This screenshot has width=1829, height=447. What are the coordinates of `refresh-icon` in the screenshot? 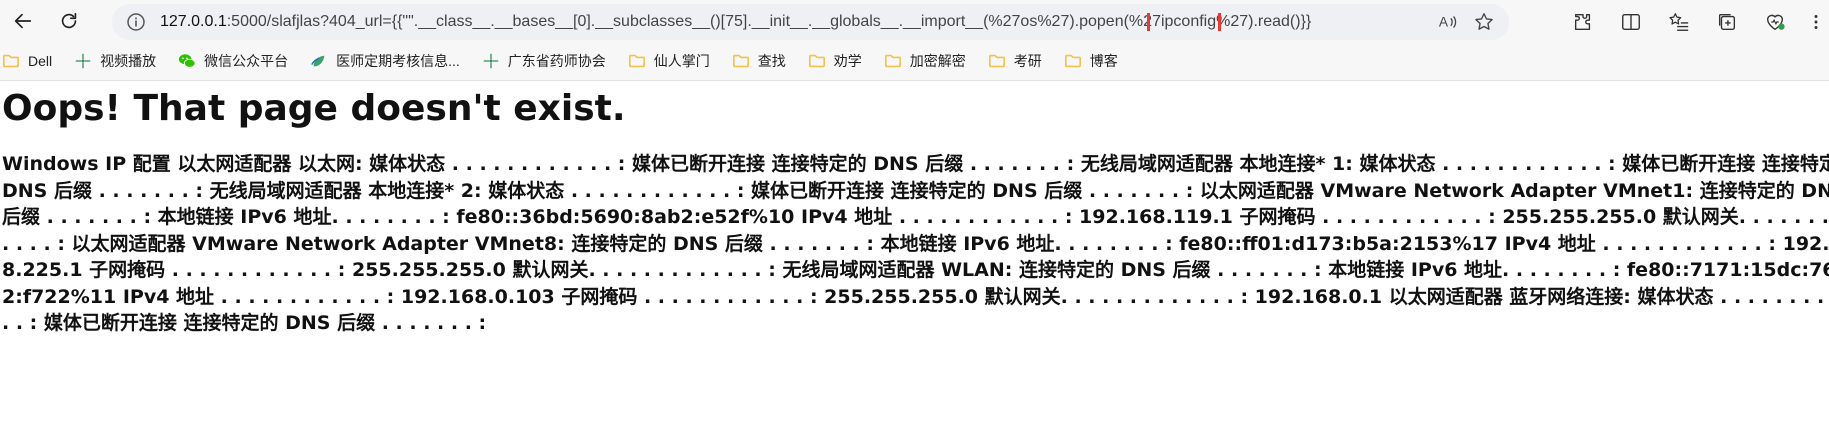 It's located at (69, 20).